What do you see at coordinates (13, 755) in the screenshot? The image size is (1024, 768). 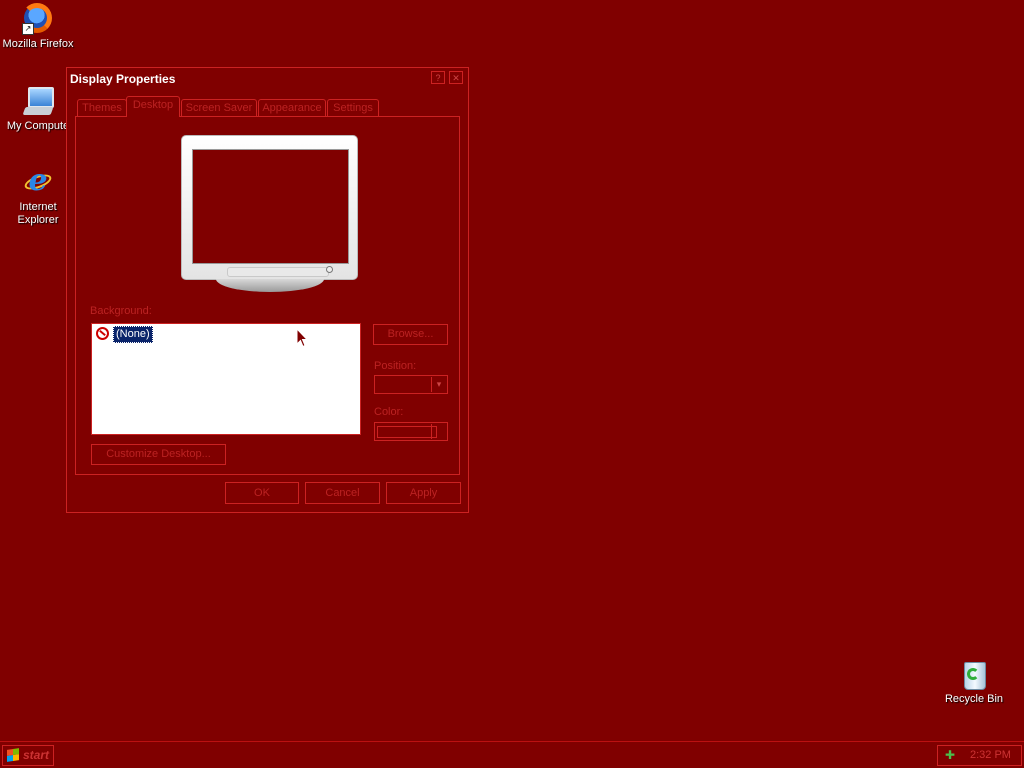 I see `windows-logo-icon` at bounding box center [13, 755].